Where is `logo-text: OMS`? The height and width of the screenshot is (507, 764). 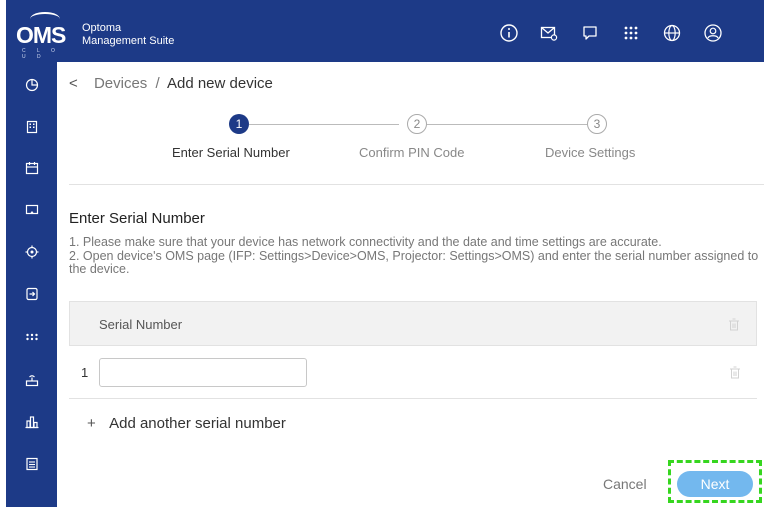
logo-text: OMS is located at coordinates (41, 35).